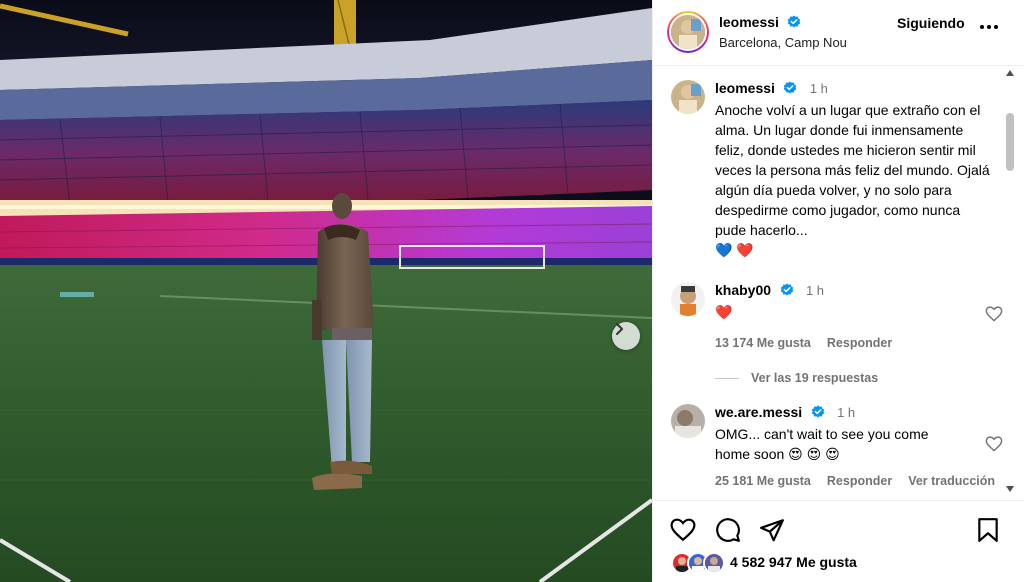 The image size is (1024, 582). Describe the element at coordinates (727, 379) in the screenshot. I see `divider-line` at that location.